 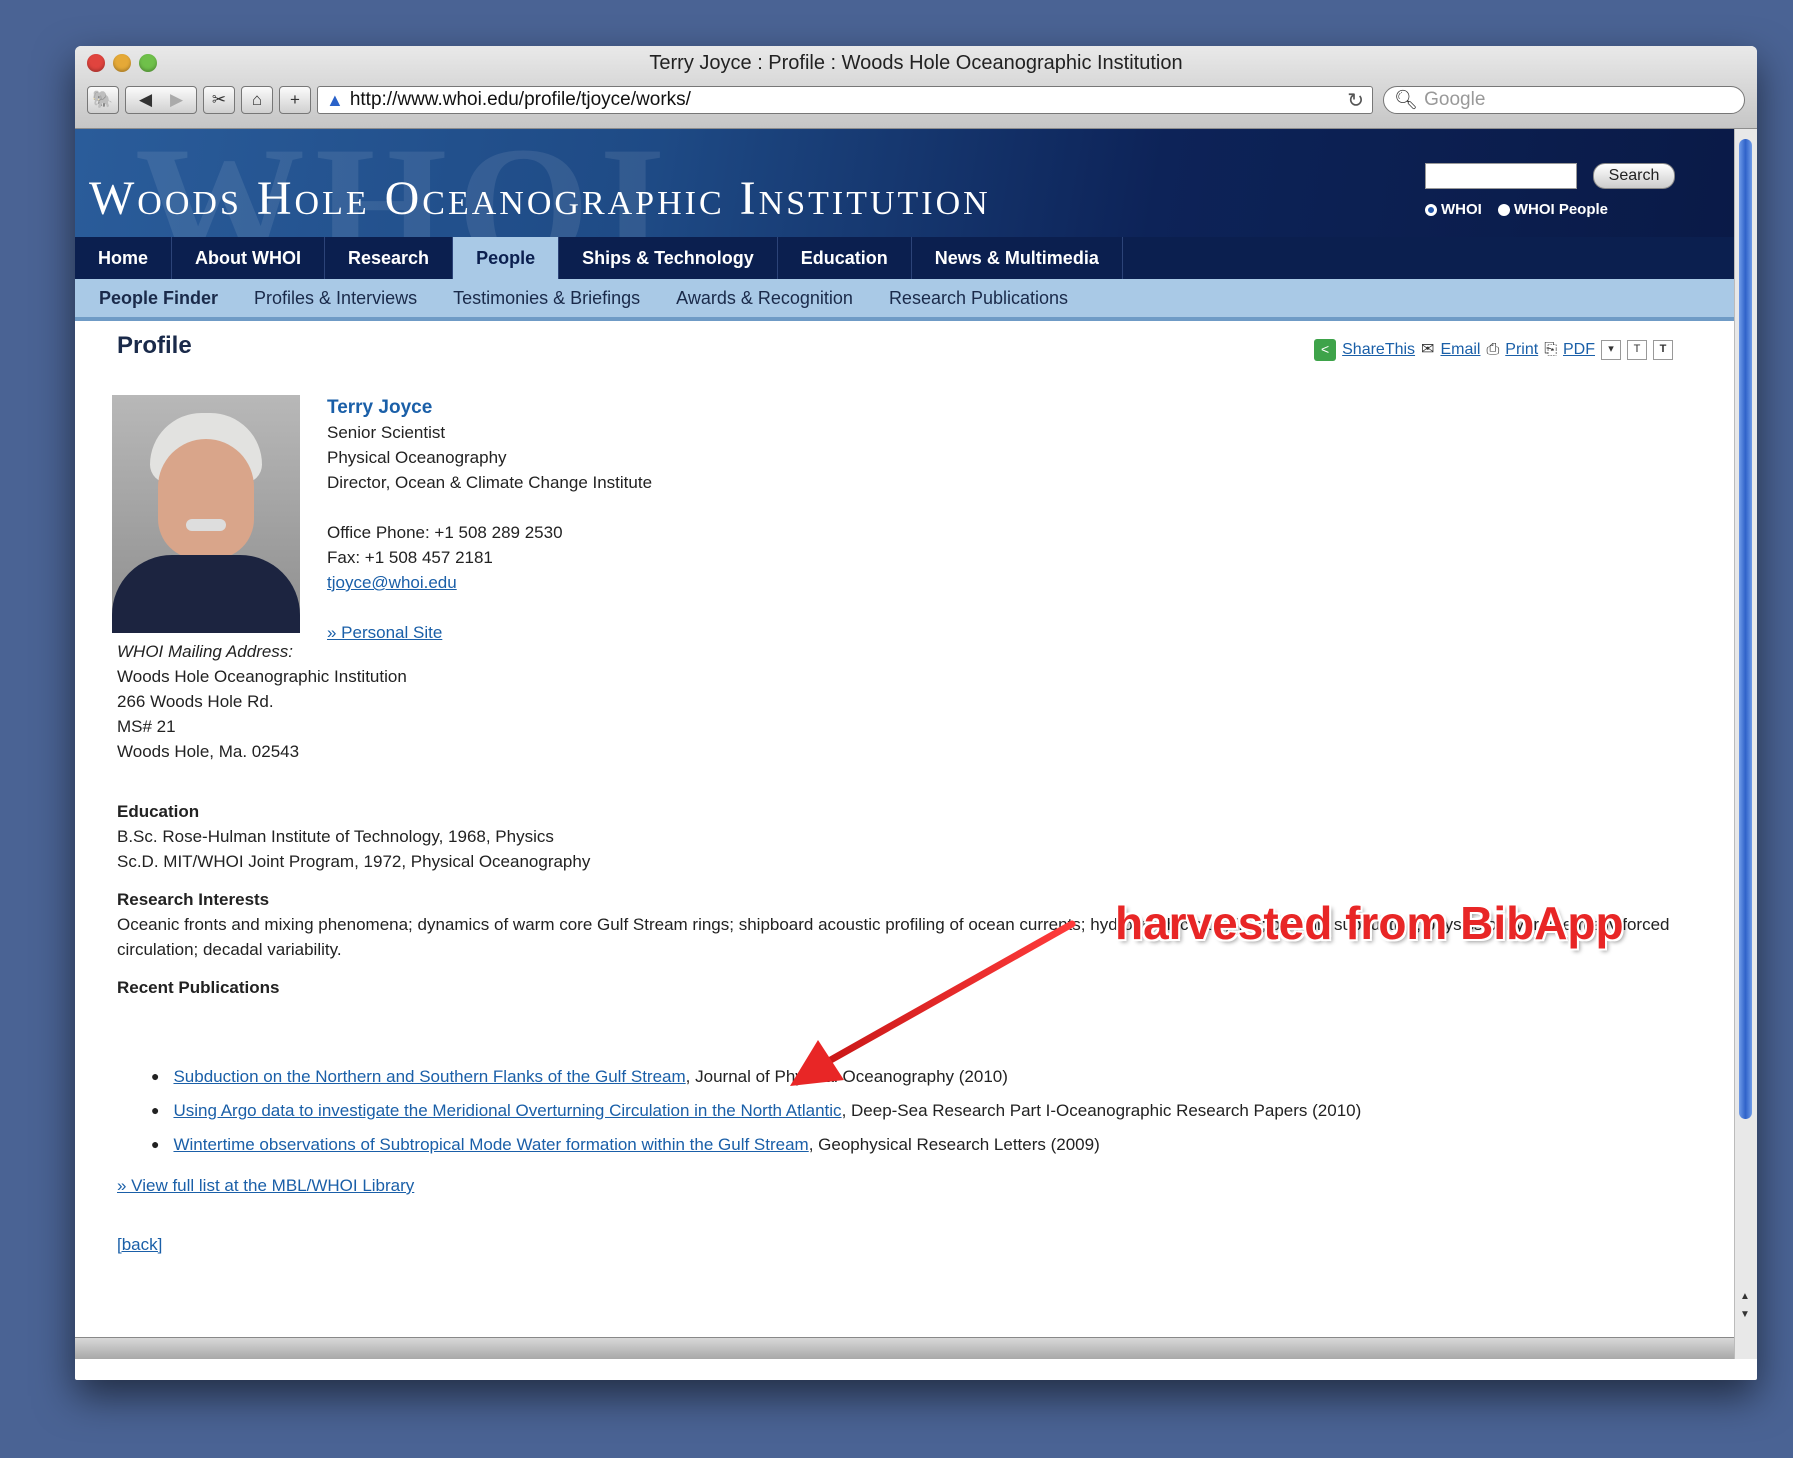 I want to click on scroll-down-arrow-icon: ▼, so click(x=1745, y=1314).